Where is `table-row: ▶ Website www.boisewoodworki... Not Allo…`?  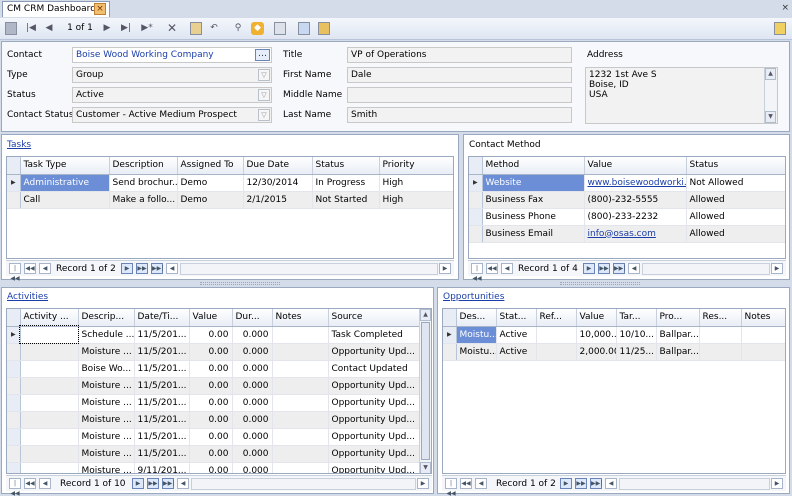
table-row: ▶ Website www.boisewoodworki... Not Allo… is located at coordinates (627, 183).